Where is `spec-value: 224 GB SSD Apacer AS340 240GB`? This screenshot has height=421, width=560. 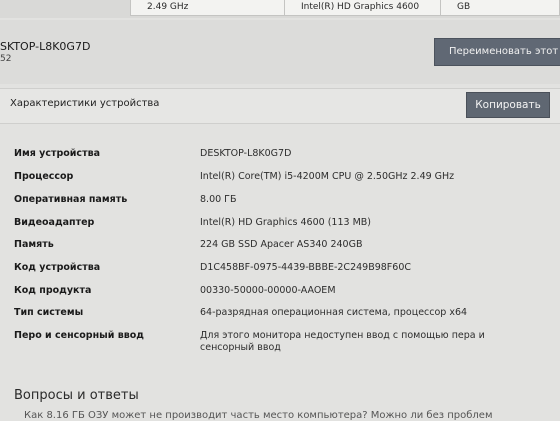 spec-value: 224 GB SSD Apacer AS340 240GB is located at coordinates (281, 244).